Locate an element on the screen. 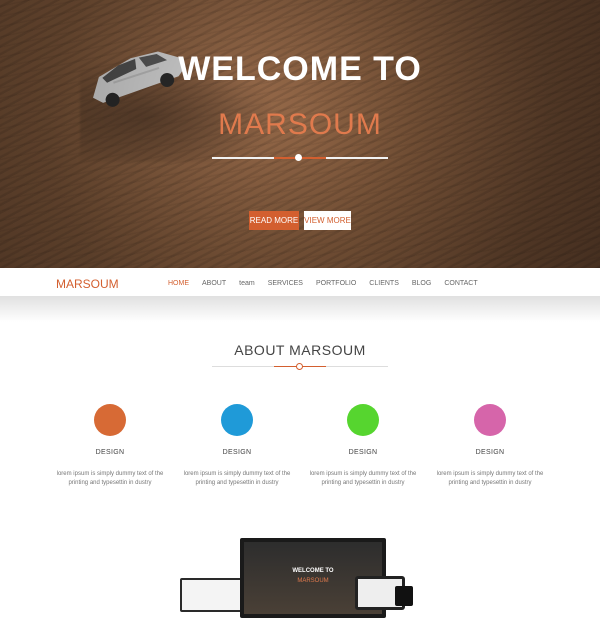 This screenshot has width=600, height=618. about-divider-dot is located at coordinates (299, 366).